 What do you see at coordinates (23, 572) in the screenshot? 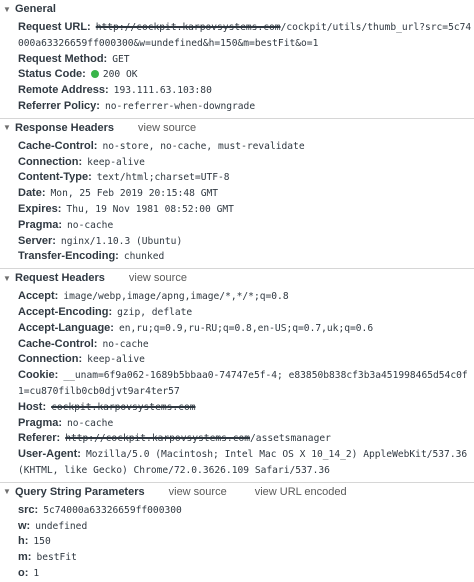
I see `query-param-key: o:` at bounding box center [23, 572].